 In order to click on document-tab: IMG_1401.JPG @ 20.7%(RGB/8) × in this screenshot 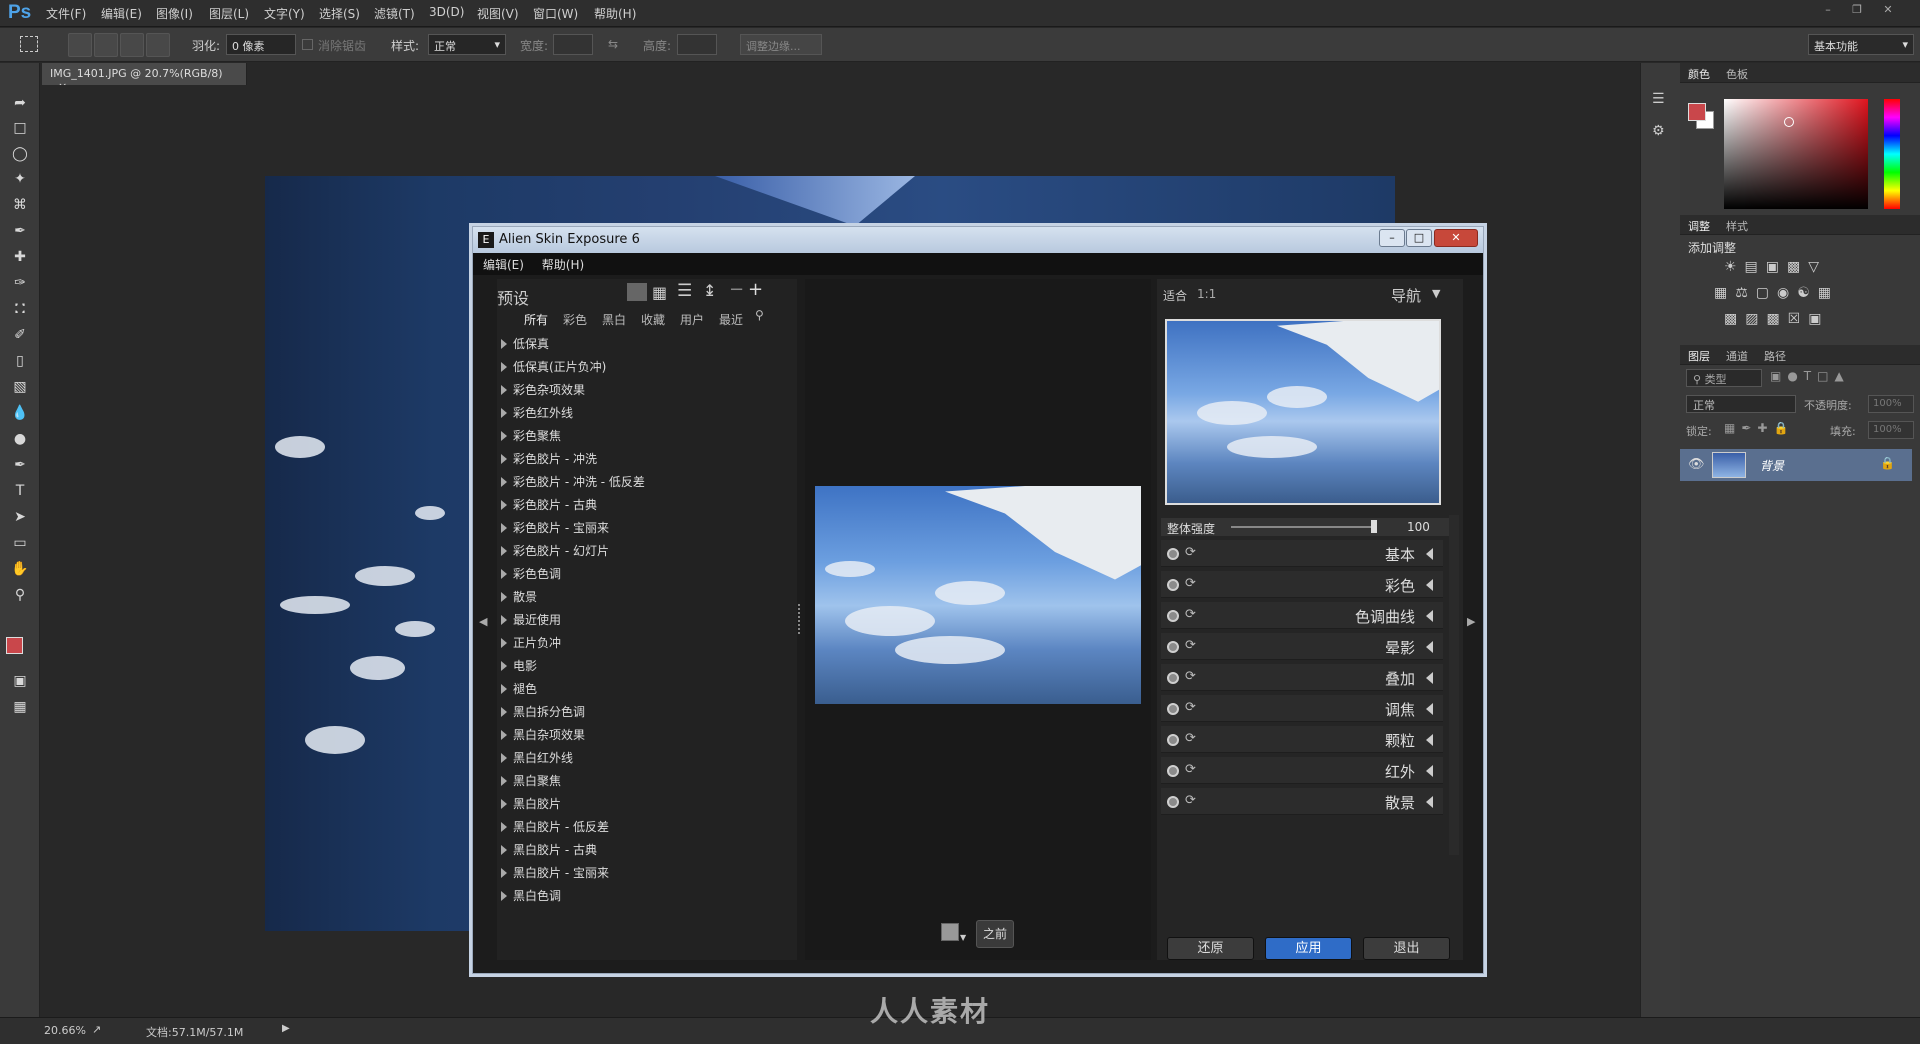, I will do `click(144, 78)`.